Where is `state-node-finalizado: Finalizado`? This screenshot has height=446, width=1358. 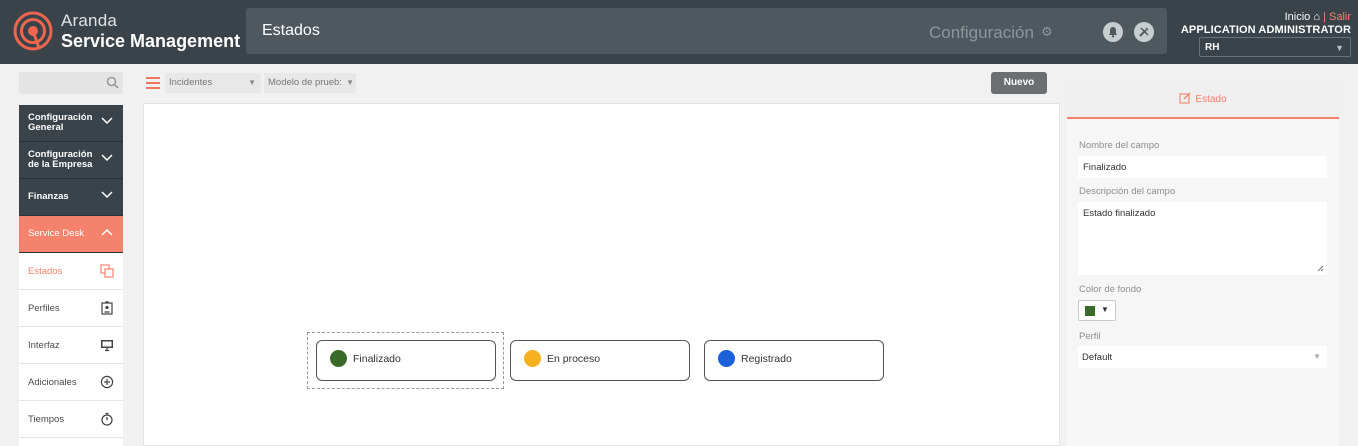
state-node-finalizado: Finalizado is located at coordinates (406, 360).